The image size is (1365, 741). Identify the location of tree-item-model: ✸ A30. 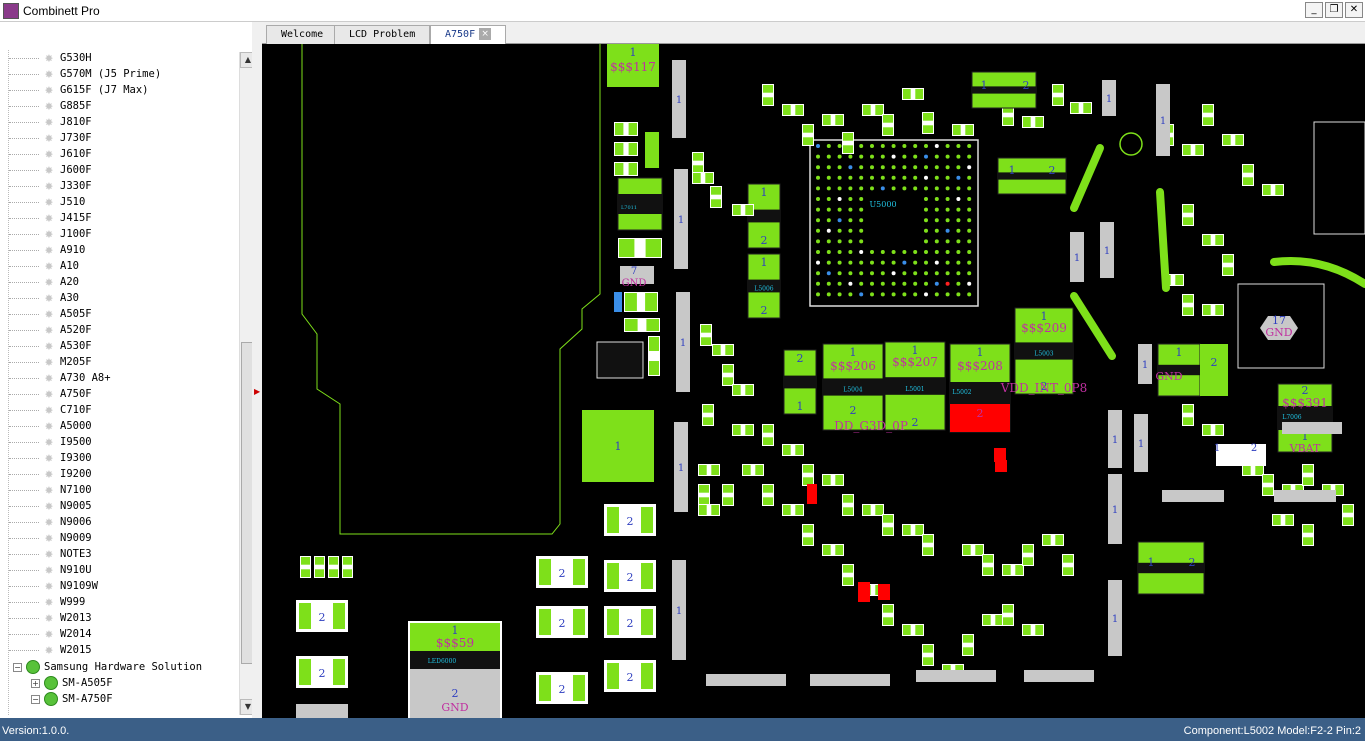
(44, 298).